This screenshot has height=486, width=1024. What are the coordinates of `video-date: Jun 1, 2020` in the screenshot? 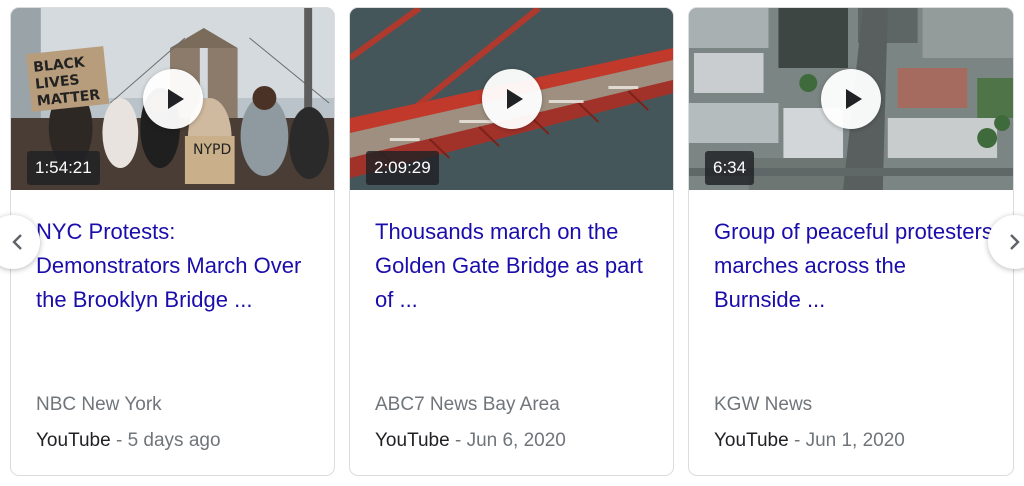 It's located at (855, 440).